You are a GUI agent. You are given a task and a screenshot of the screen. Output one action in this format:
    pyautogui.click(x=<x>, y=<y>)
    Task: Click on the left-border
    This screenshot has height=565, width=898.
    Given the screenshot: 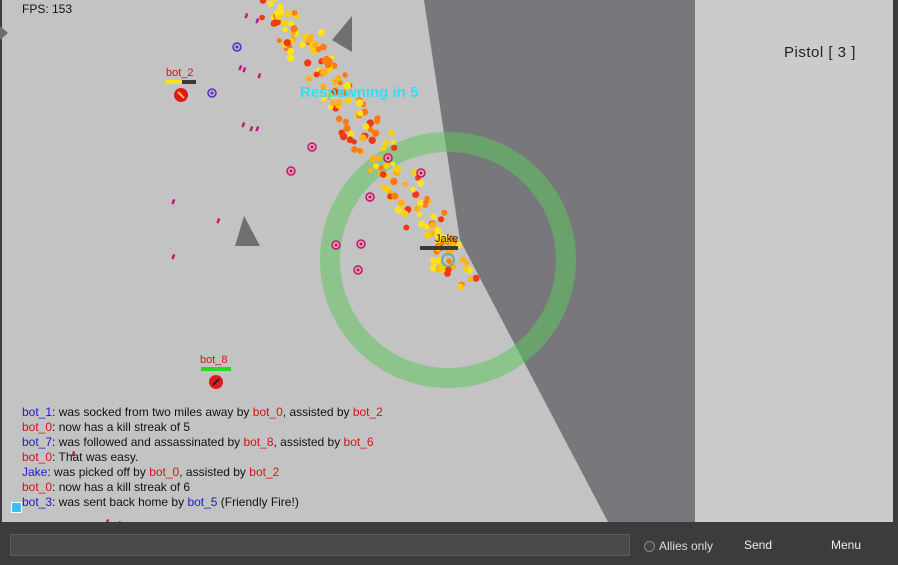 What is the action you would take?
    pyautogui.click(x=1, y=261)
    